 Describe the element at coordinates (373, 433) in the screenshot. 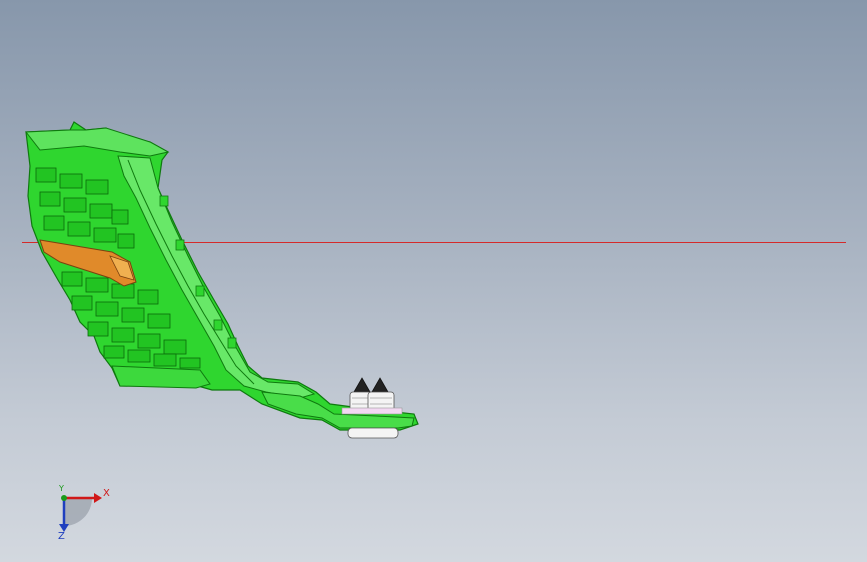

I see `fastener-base` at that location.